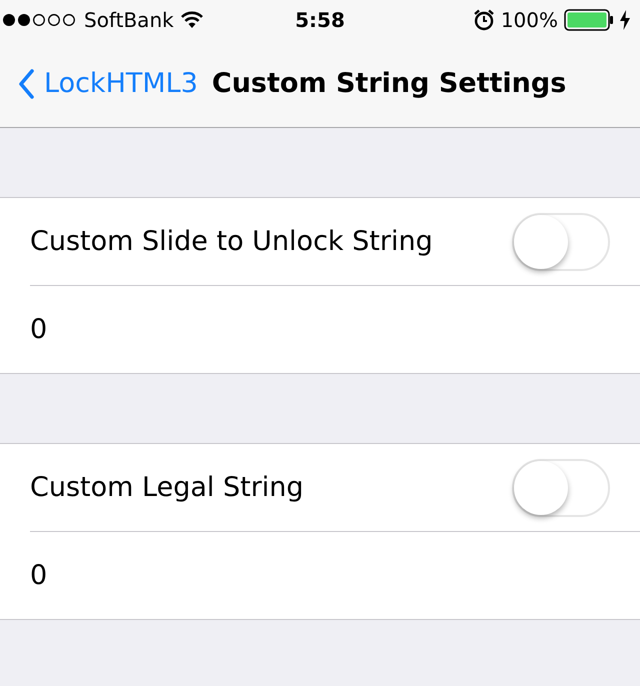 The image size is (640, 686). I want to click on setting-label: Custom Legal String, so click(167, 487).